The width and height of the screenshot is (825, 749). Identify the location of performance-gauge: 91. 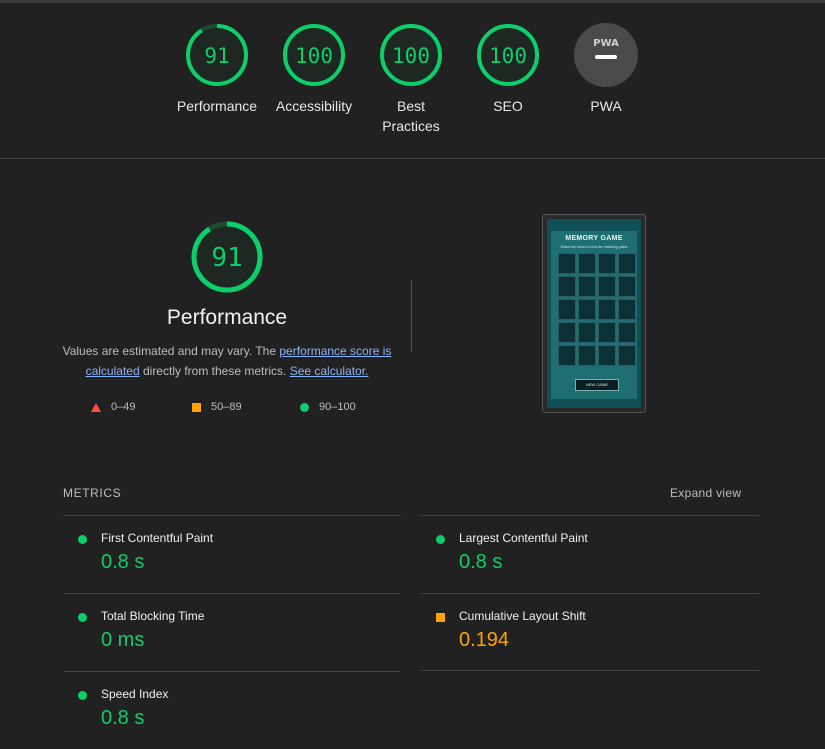
(227, 257).